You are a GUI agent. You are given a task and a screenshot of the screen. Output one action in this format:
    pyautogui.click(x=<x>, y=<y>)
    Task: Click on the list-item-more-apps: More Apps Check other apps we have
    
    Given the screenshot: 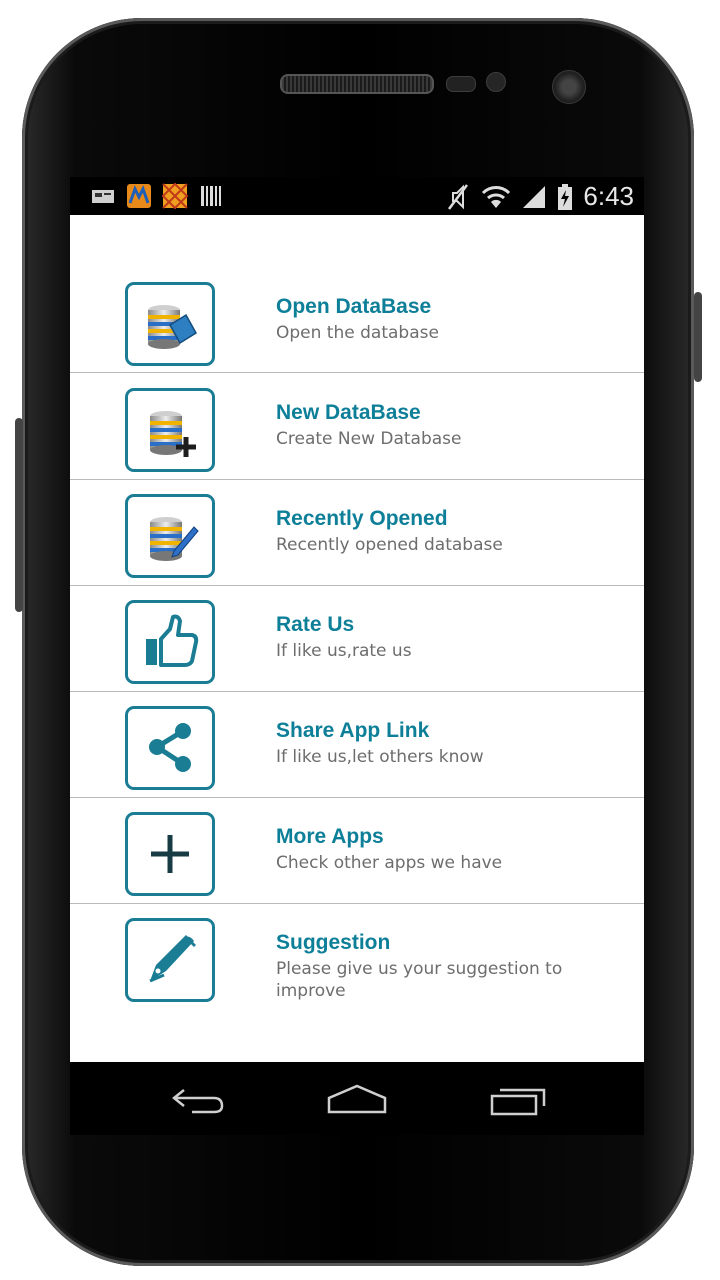 What is the action you would take?
    pyautogui.click(x=357, y=850)
    